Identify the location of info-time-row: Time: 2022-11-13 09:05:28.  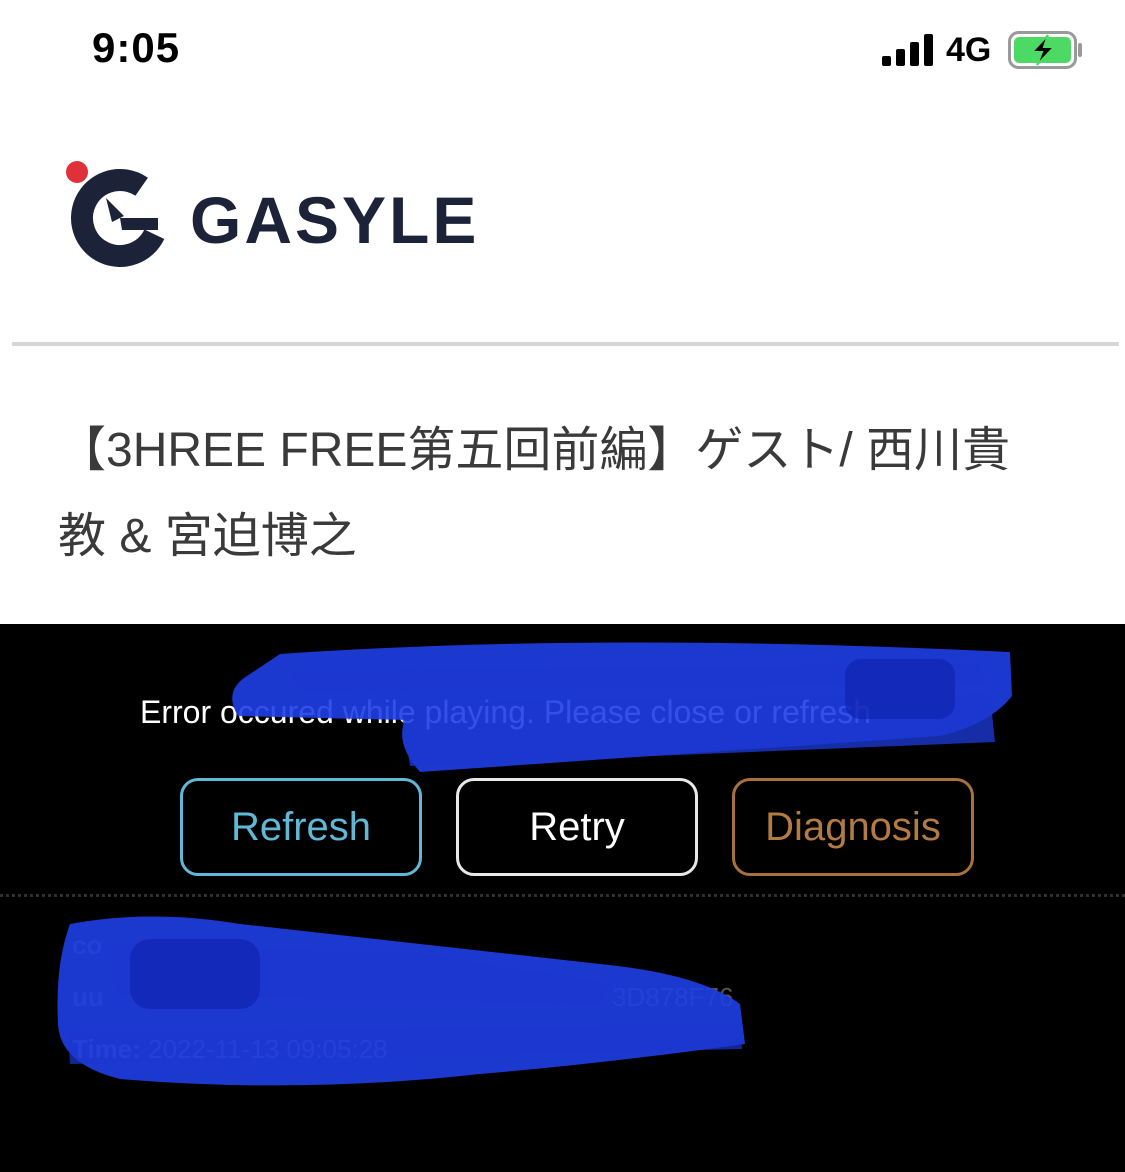
(230, 1049).